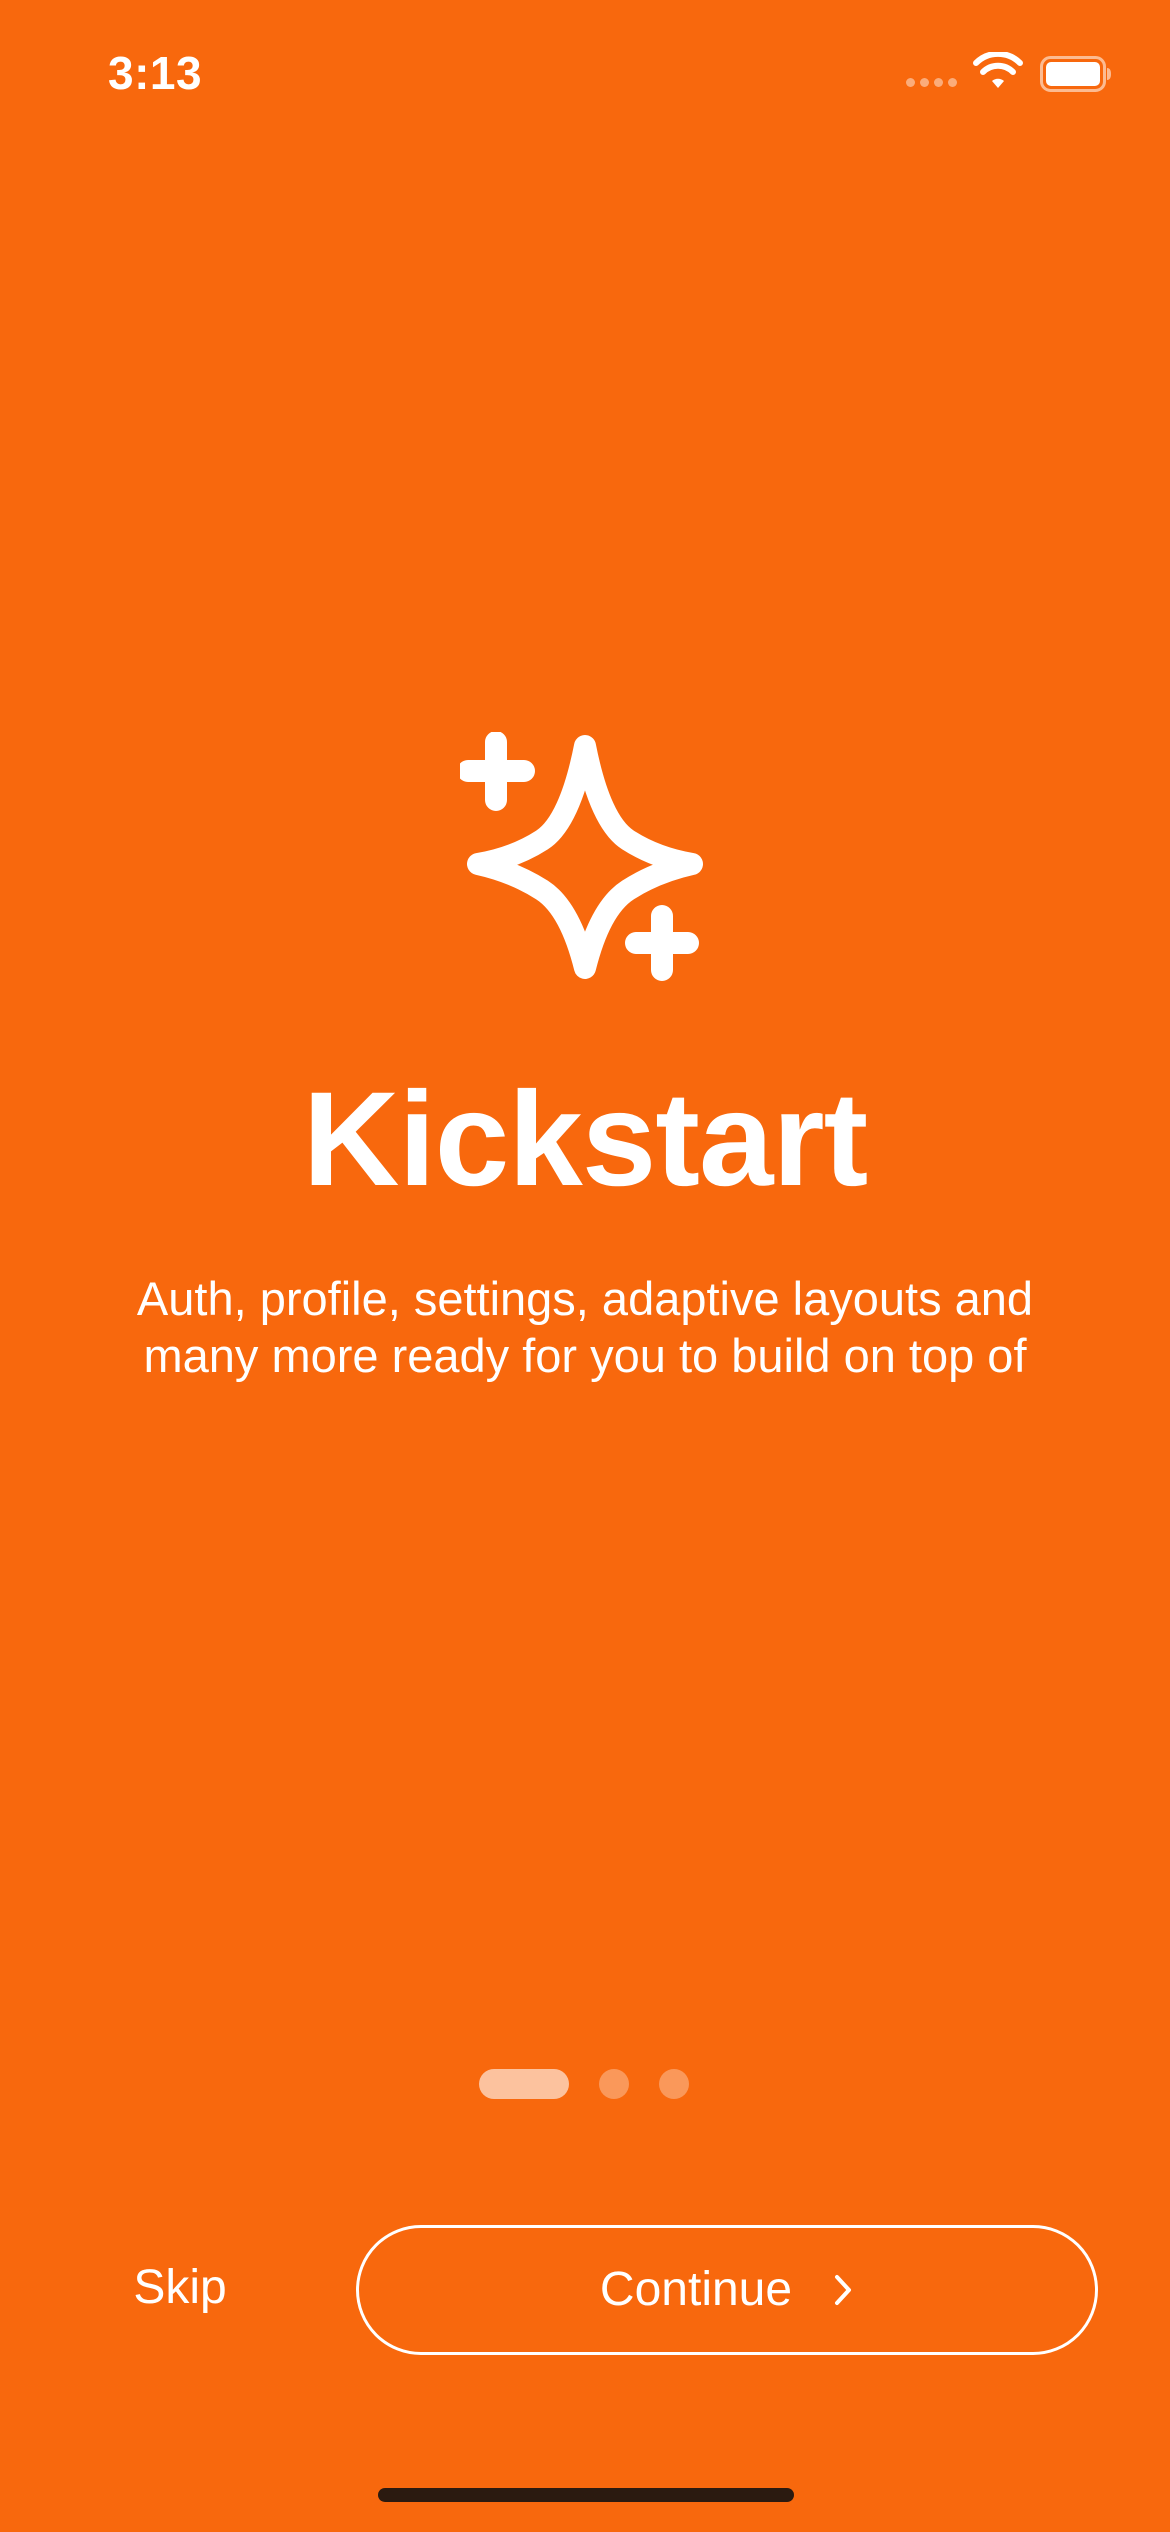 The image size is (1170, 2532). I want to click on onboarding-title: Kickstart, so click(585, 1139).